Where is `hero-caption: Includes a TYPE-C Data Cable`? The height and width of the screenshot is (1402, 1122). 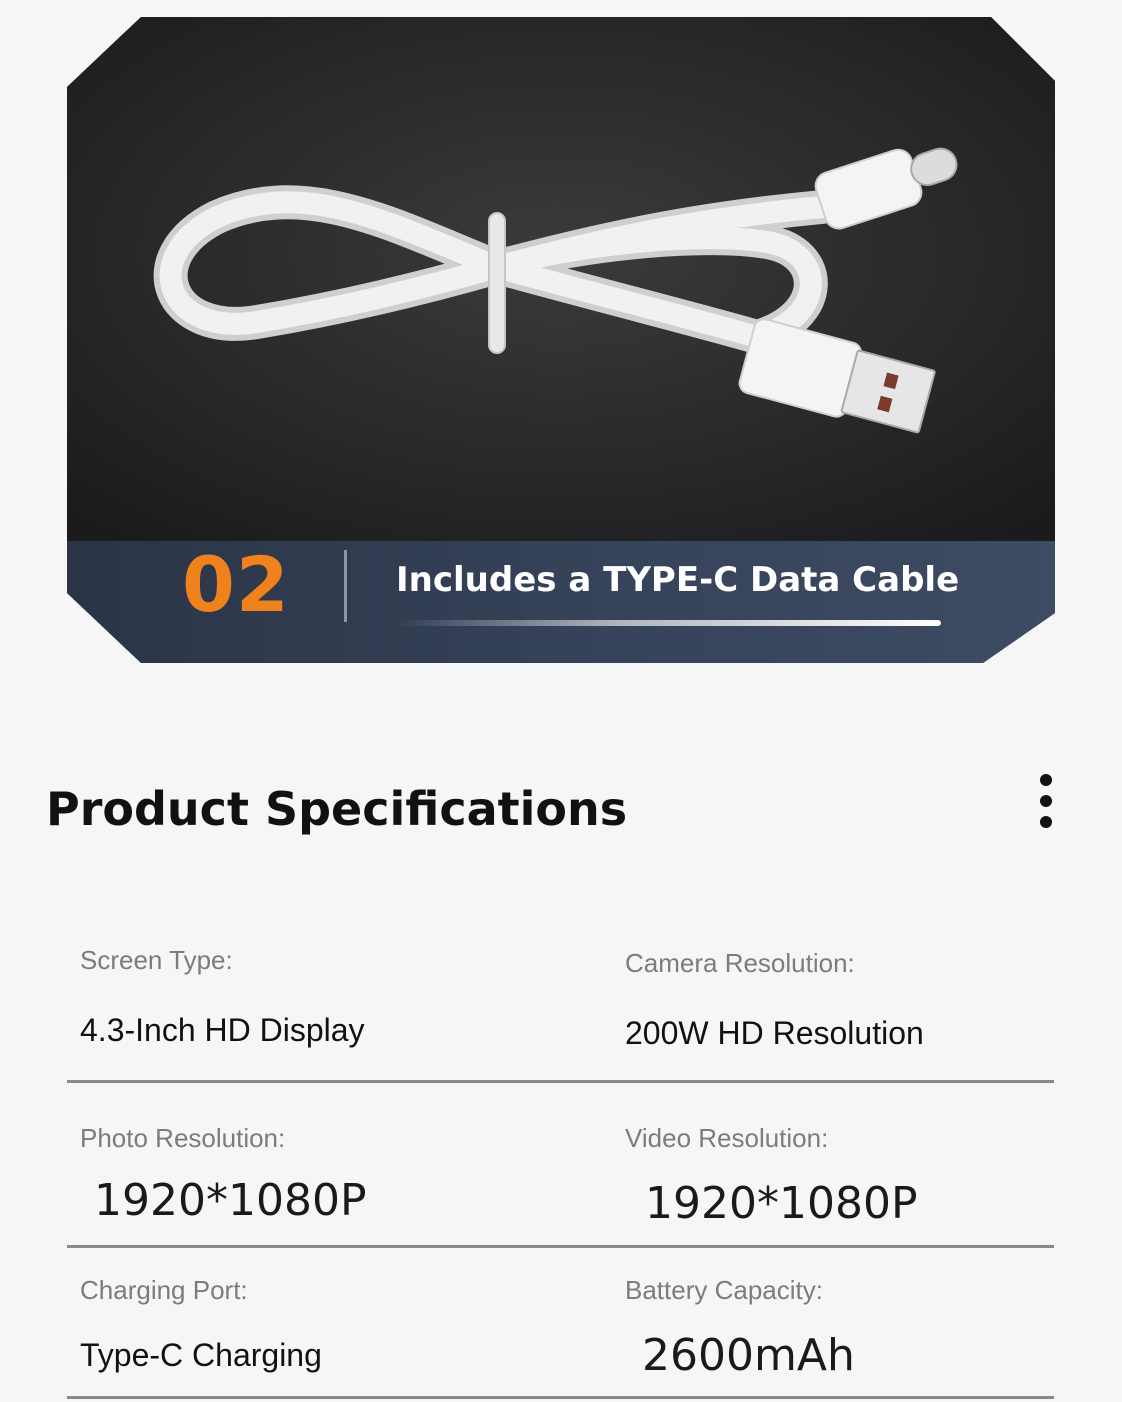
hero-caption: Includes a TYPE-C Data Cable is located at coordinates (678, 580).